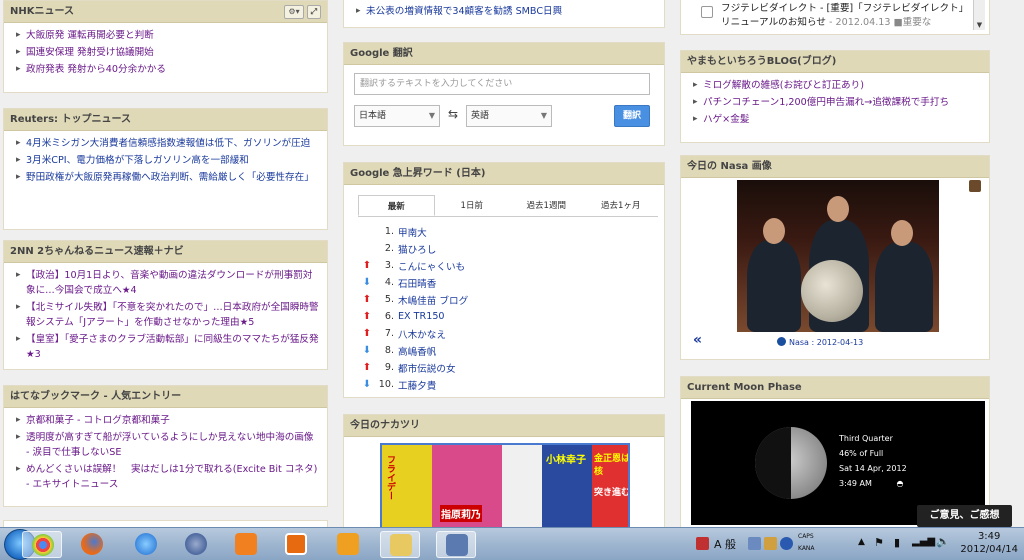 The image size is (1024, 560). Describe the element at coordinates (92, 544) in the screenshot. I see `taskbar-firefox` at that location.